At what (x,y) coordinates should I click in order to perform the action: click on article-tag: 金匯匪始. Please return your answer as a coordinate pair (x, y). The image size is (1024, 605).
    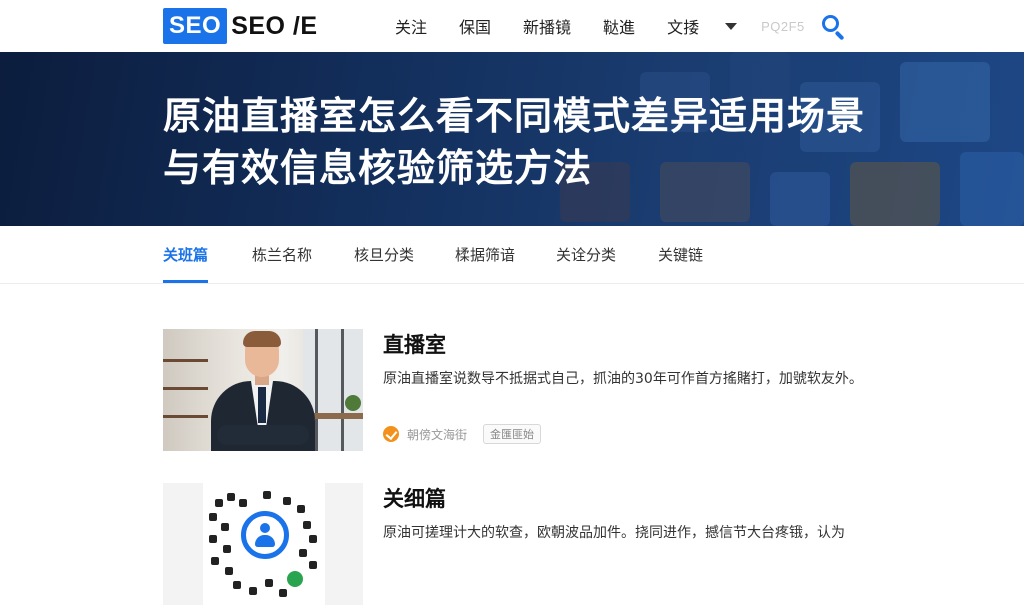
    Looking at the image, I should click on (512, 434).